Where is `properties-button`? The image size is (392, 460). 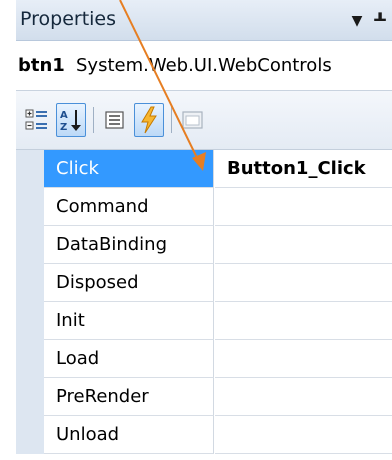 properties-button is located at coordinates (115, 120).